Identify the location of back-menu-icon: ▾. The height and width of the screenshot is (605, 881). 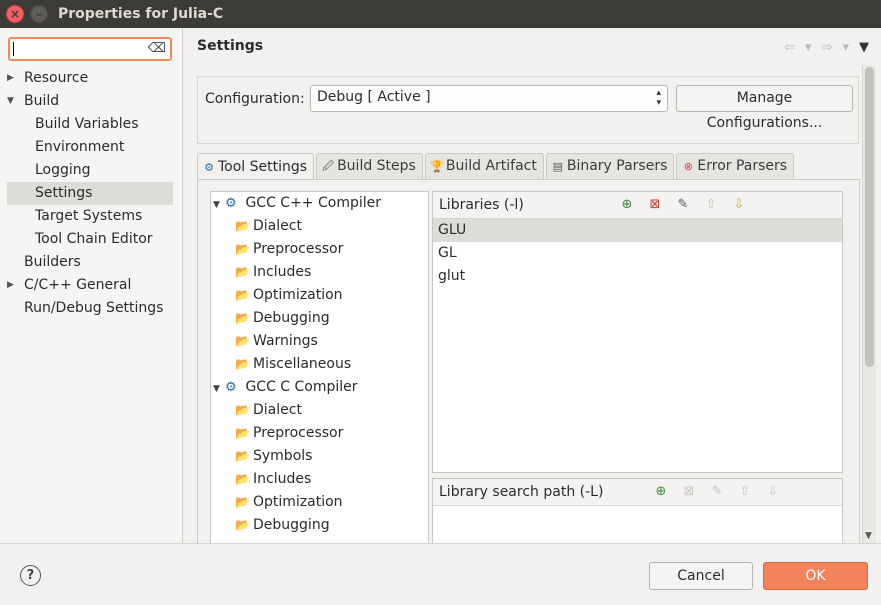
(808, 47).